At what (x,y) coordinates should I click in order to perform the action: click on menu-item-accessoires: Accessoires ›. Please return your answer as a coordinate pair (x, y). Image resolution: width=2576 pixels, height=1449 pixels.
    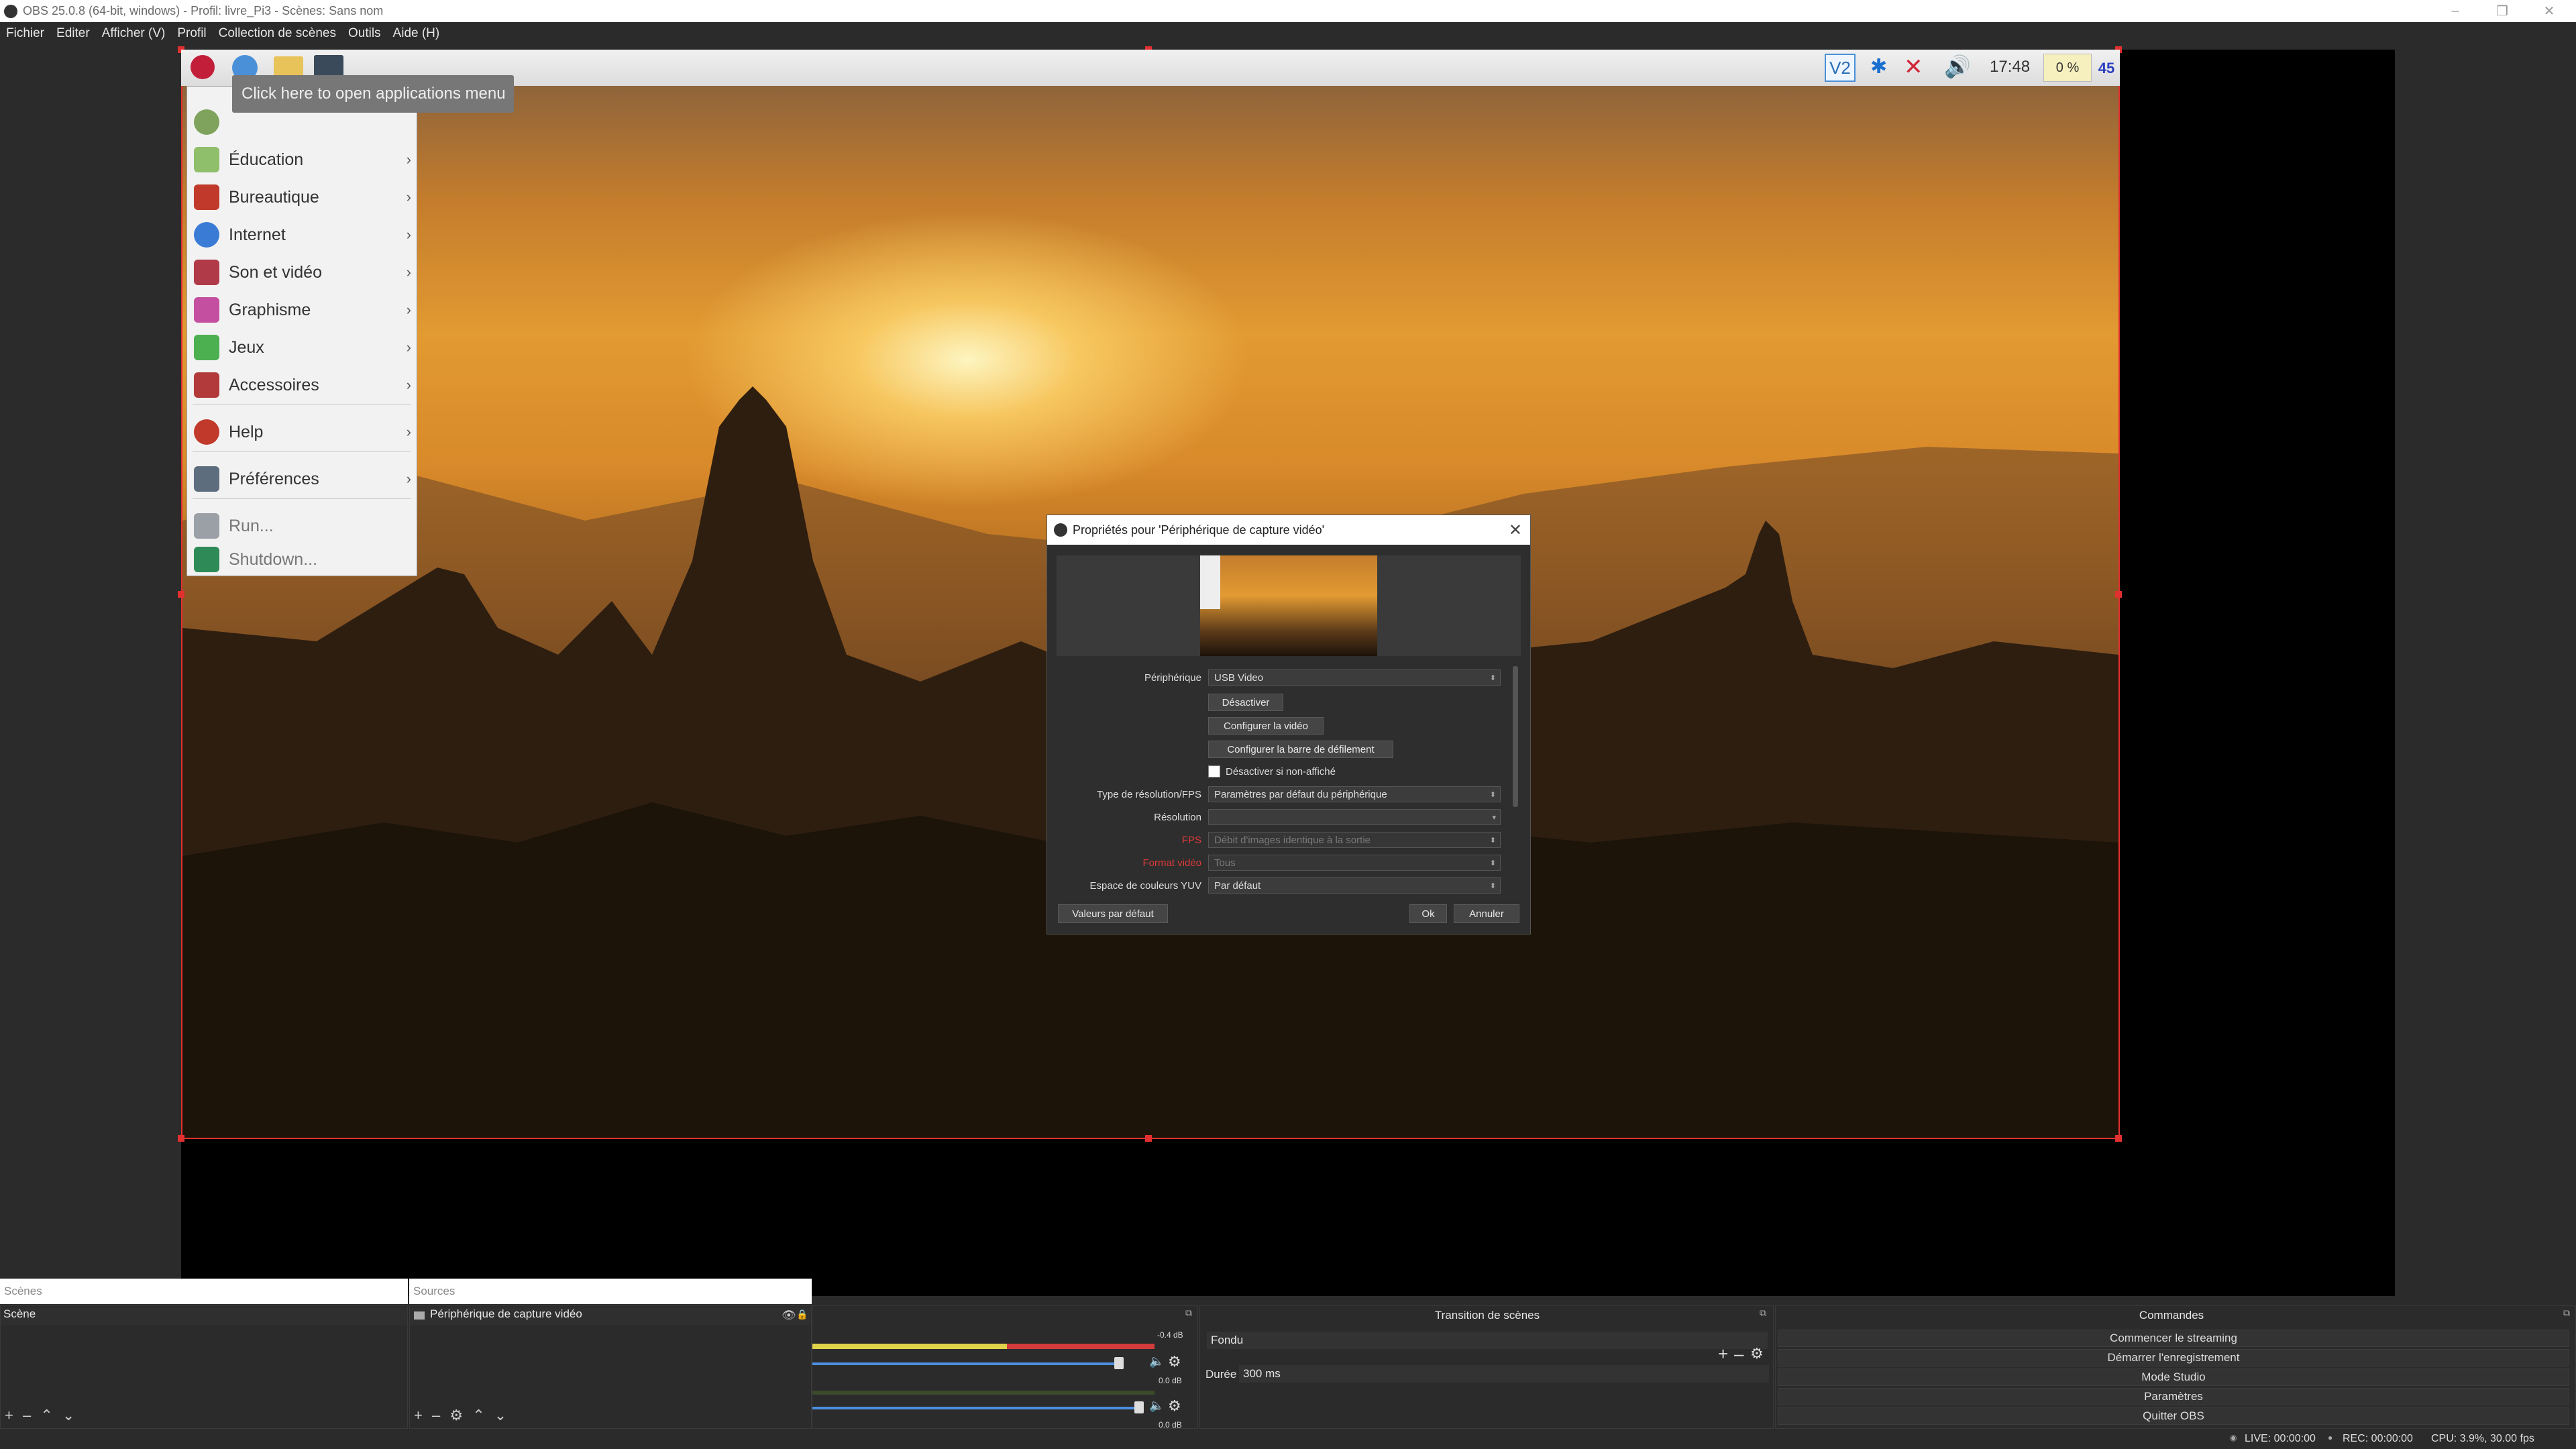
    Looking at the image, I should click on (302, 385).